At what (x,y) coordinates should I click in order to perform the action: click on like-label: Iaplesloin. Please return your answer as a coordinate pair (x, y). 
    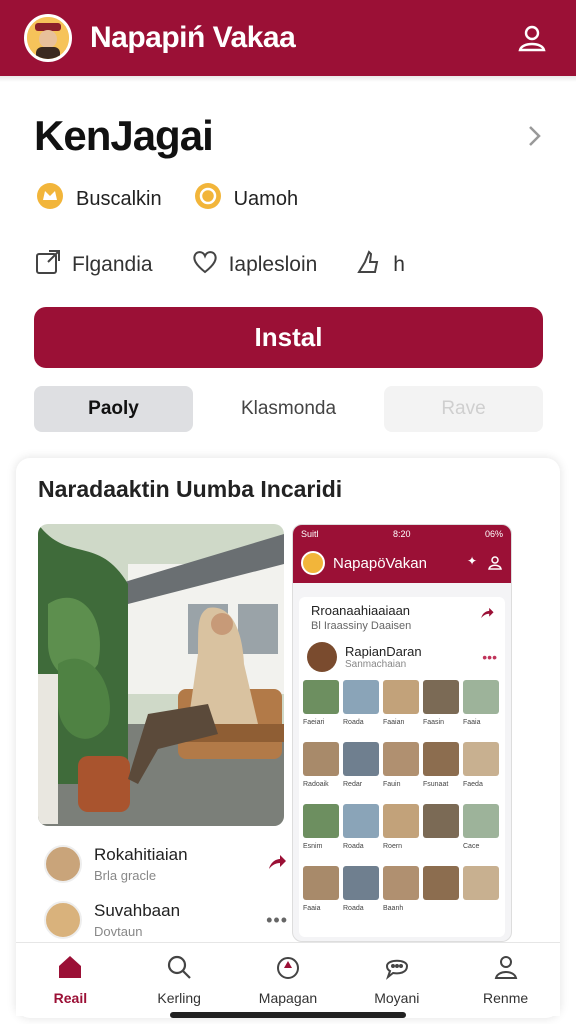
    Looking at the image, I should click on (273, 264).